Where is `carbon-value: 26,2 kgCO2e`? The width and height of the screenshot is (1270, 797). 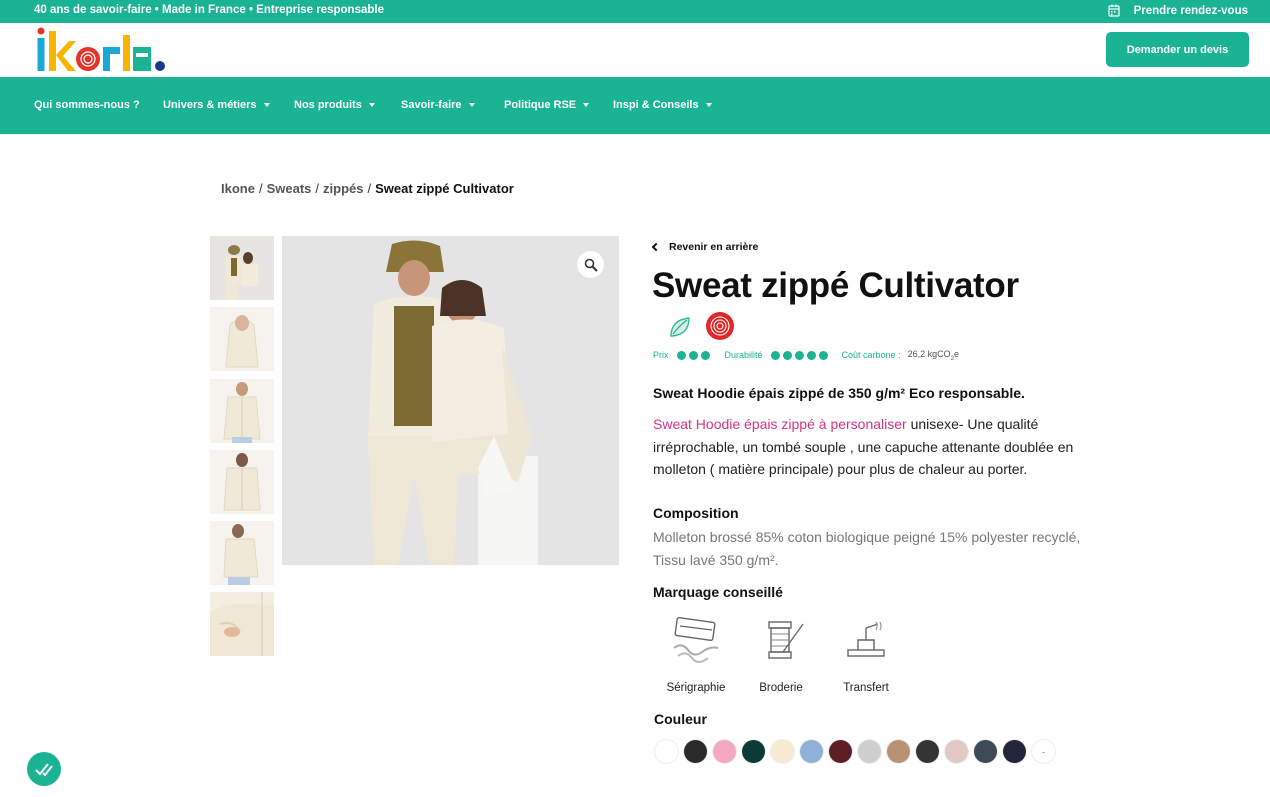
carbon-value: 26,2 kgCO2e is located at coordinates (933, 355).